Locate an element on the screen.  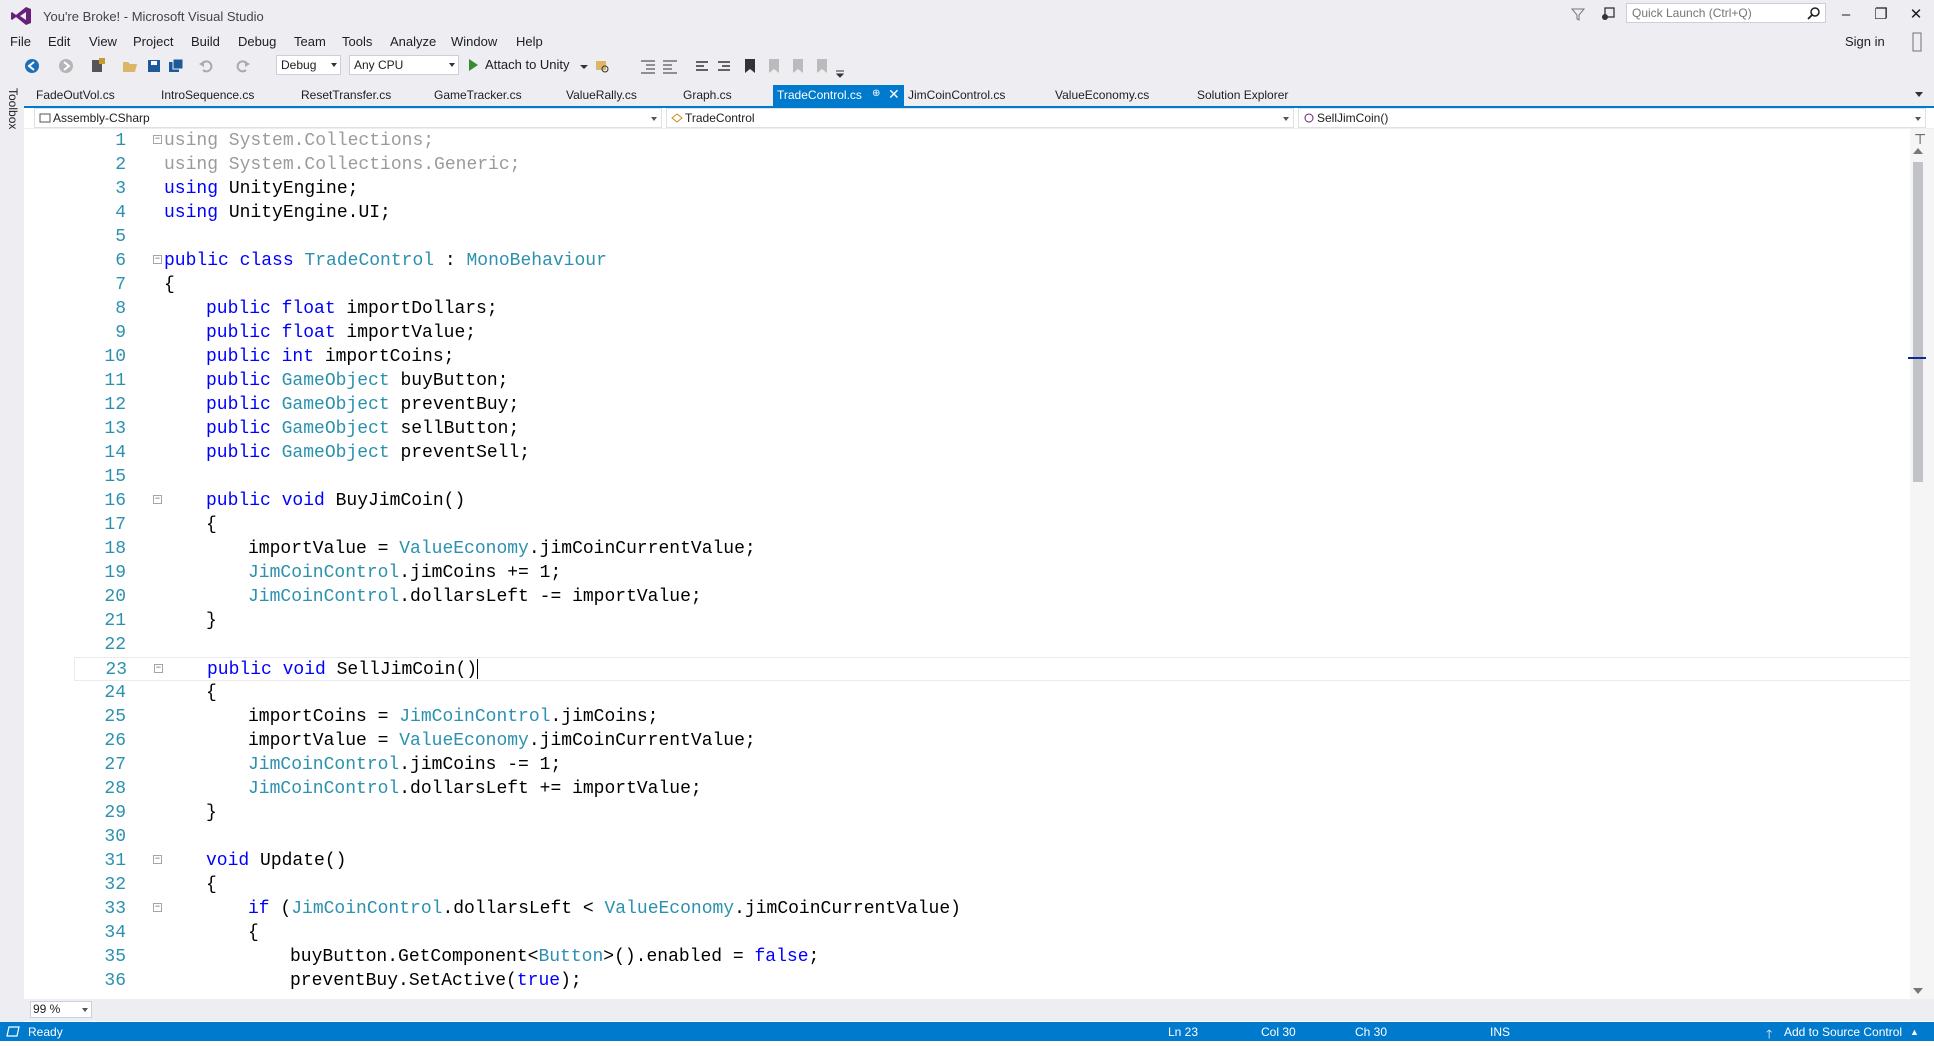
save-icon is located at coordinates (154, 66).